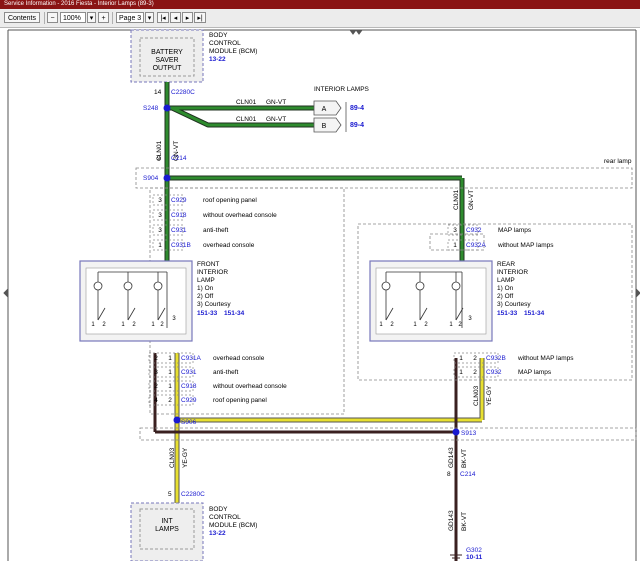 Image resolution: width=640 pixels, height=561 pixels. Describe the element at coordinates (469, 433) in the screenshot. I see `splice-s913: S913` at that location.